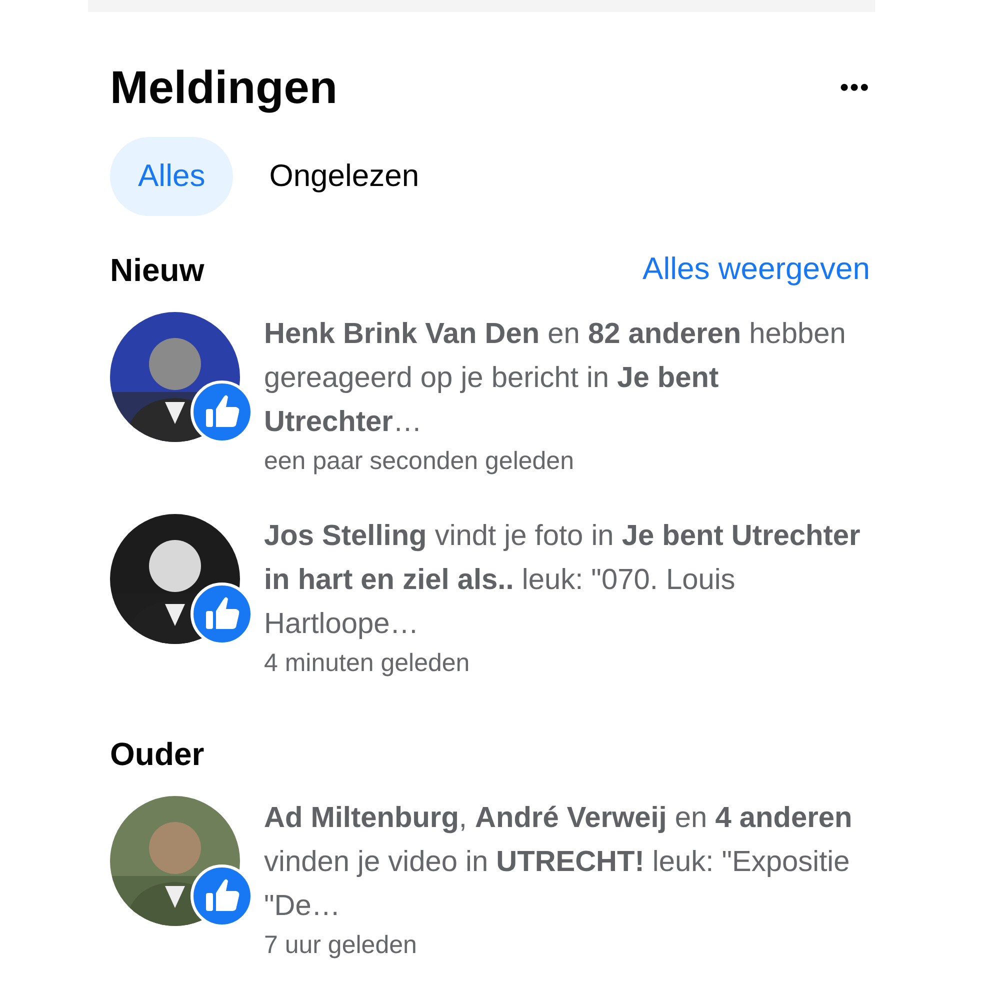 The height and width of the screenshot is (1000, 1000). What do you see at coordinates (419, 461) in the screenshot?
I see `notification-time: een paar seconden geleden` at bounding box center [419, 461].